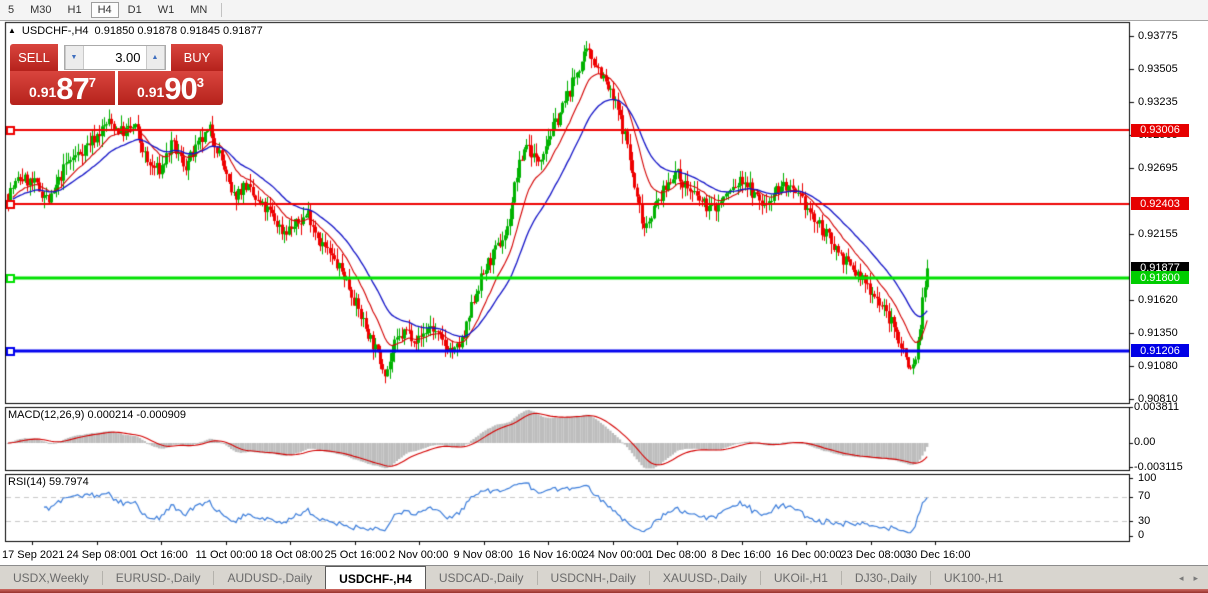 This screenshot has width=1208, height=593. What do you see at coordinates (973, 578) in the screenshot?
I see `tab-uk100-h1: UK100-,H1` at bounding box center [973, 578].